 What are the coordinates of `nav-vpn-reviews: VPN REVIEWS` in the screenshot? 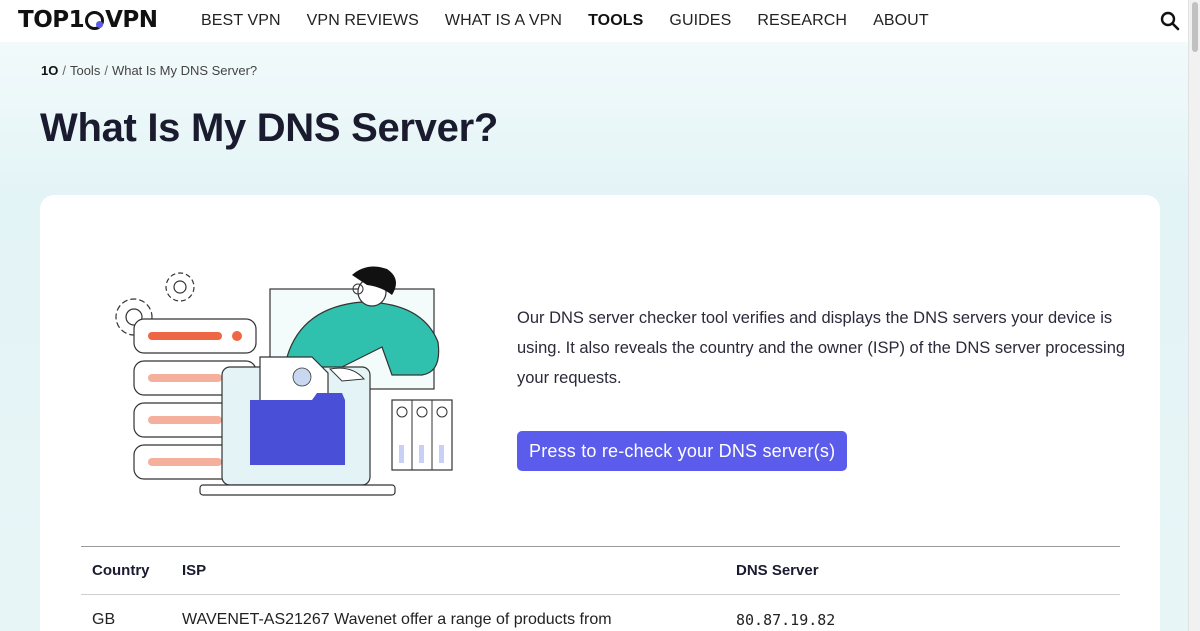 It's located at (363, 21).